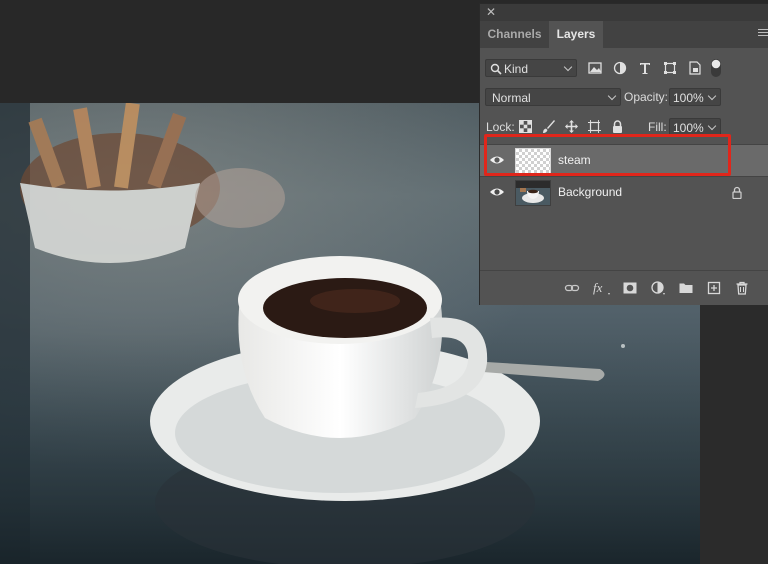 This screenshot has width=768, height=564. I want to click on search-icon, so click(496, 69).